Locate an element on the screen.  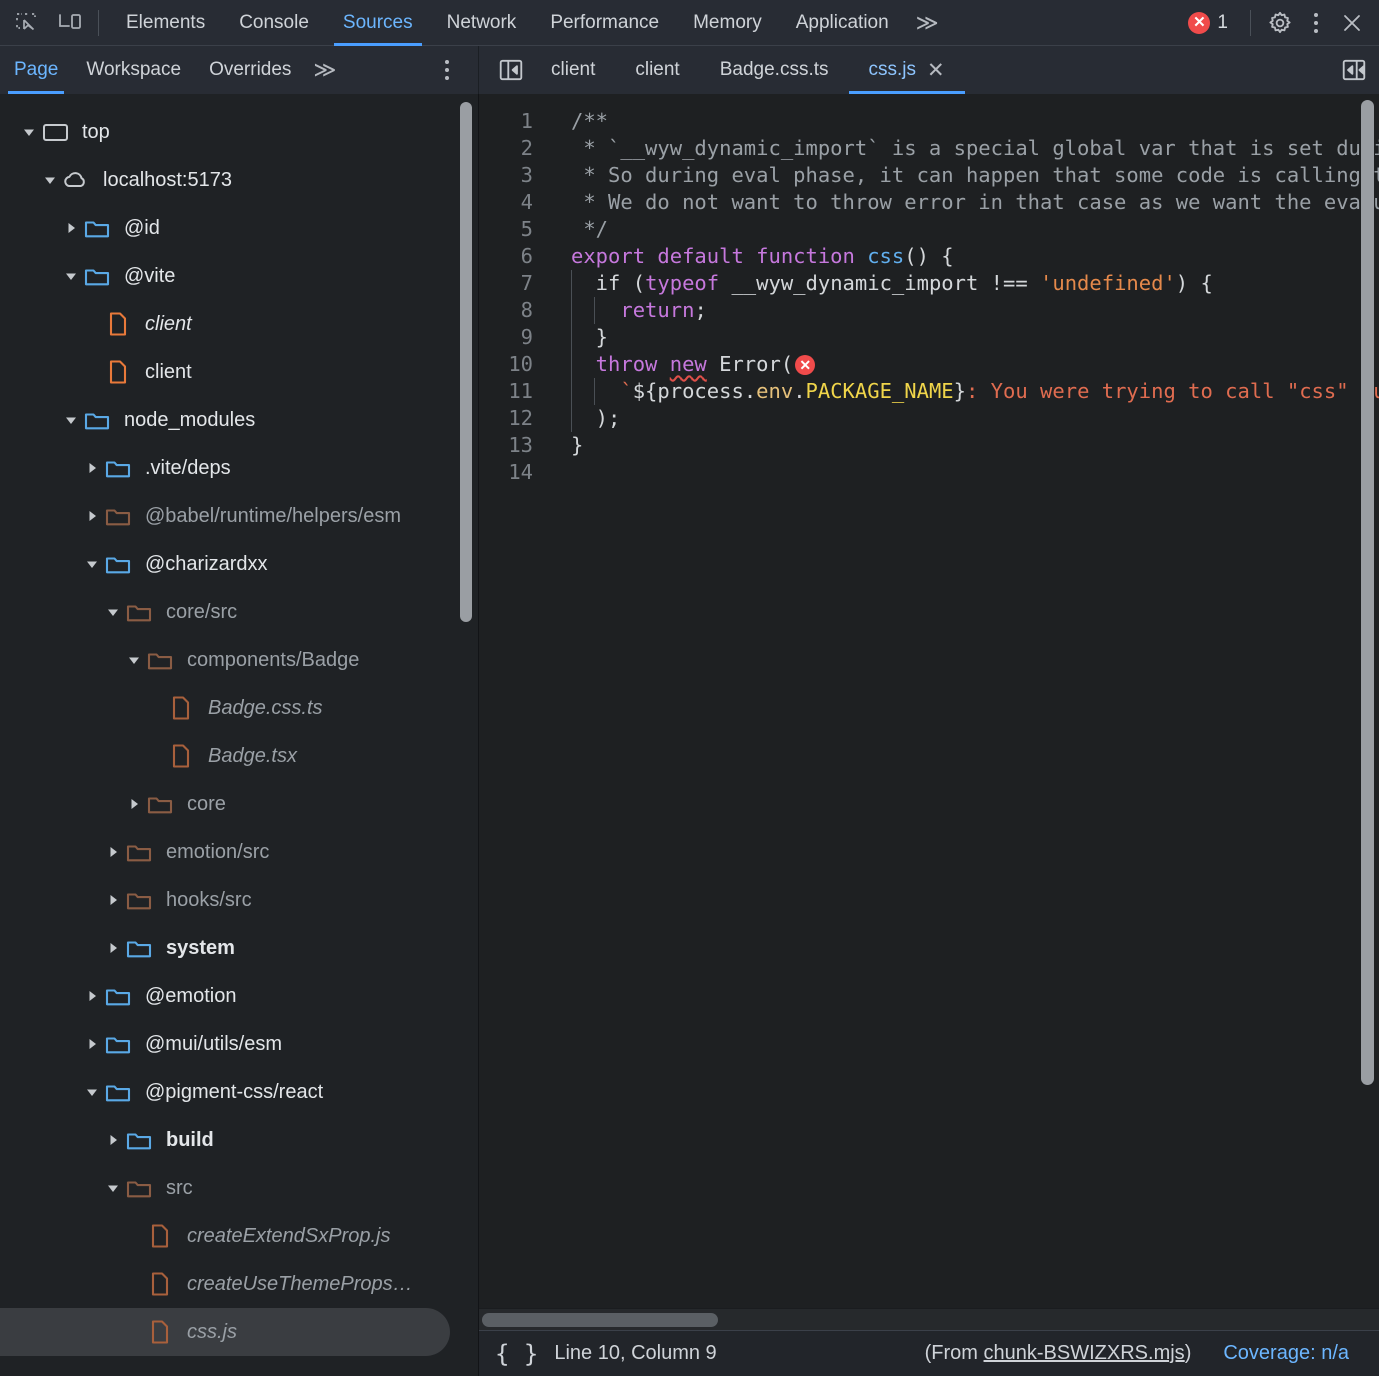
file-tree-item: emotion/src is located at coordinates (239, 852).